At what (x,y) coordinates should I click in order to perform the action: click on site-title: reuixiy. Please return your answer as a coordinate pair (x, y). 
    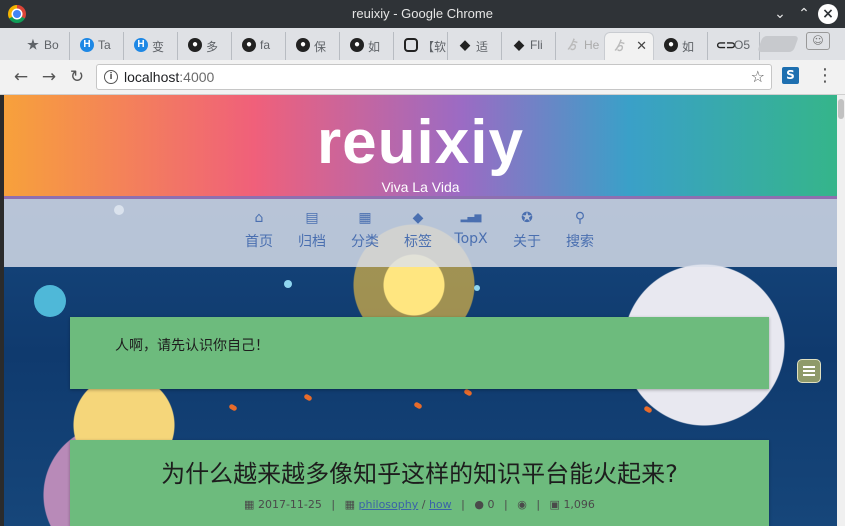
    Looking at the image, I should click on (420, 142).